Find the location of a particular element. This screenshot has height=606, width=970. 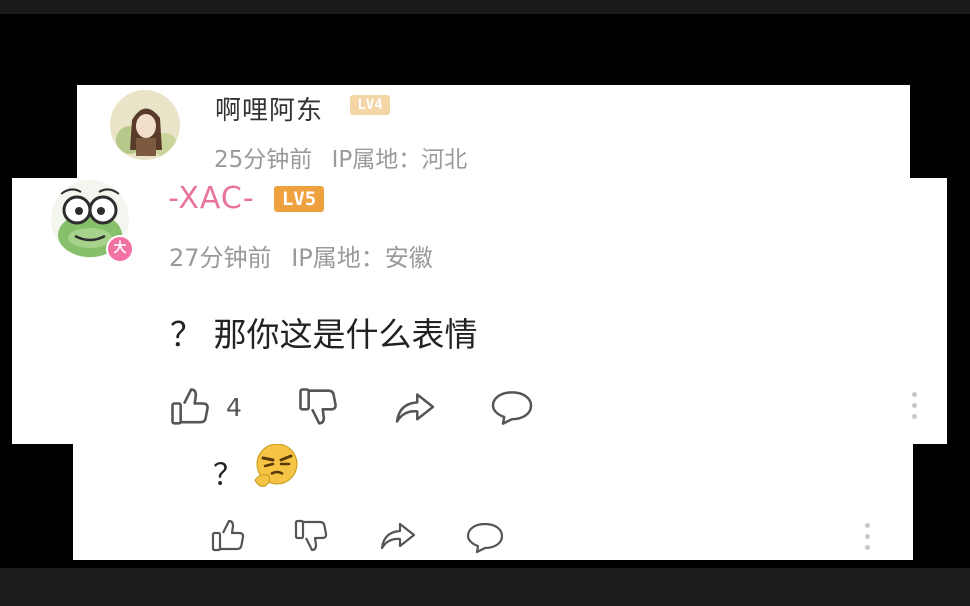

time-label: 25分钟前 IP属地：河北 is located at coordinates (340, 157).